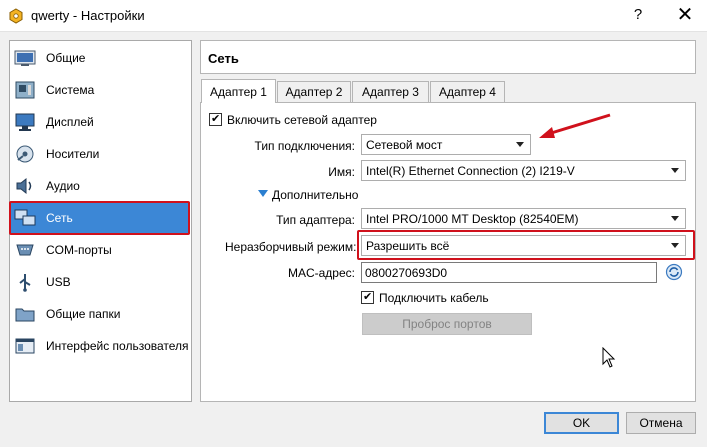 This screenshot has width=707, height=447. I want to click on attached-to-label: Тип подключения:, so click(304, 146).